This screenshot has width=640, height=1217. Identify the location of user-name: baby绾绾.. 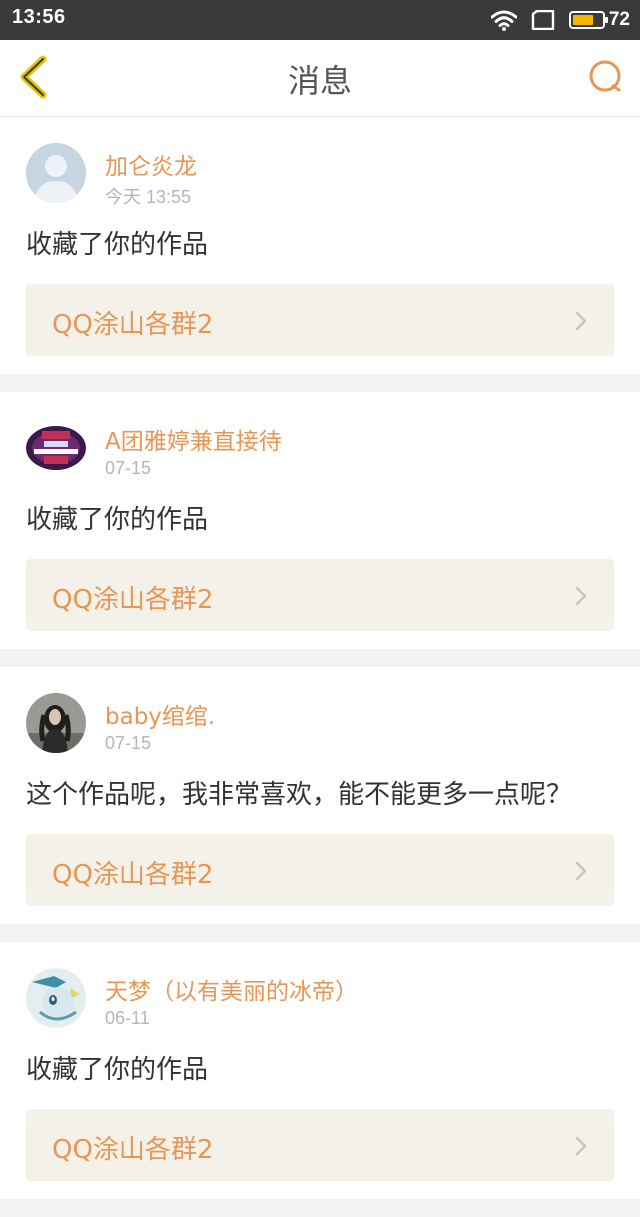
(160, 714).